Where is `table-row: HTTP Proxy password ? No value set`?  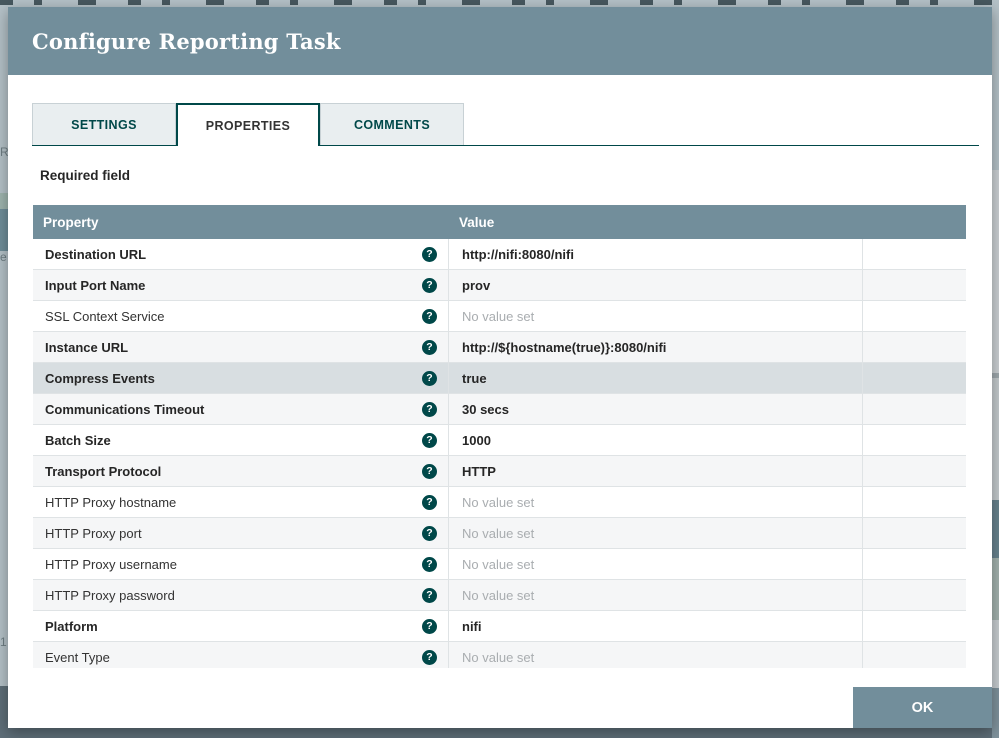
table-row: HTTP Proxy password ? No value set is located at coordinates (499, 595).